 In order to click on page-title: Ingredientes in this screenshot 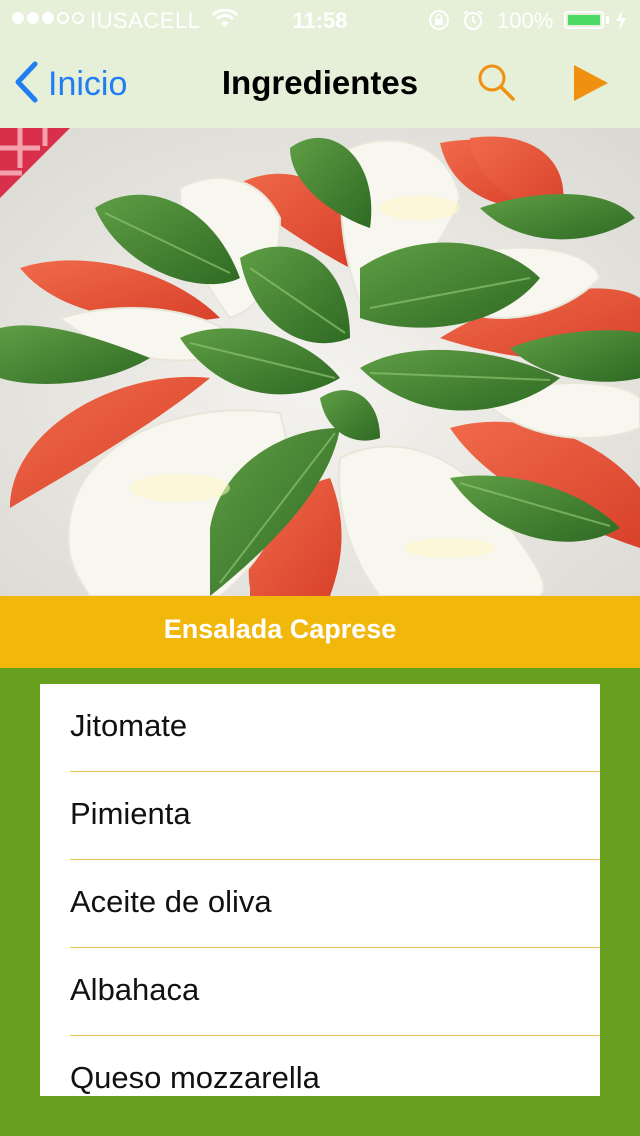, I will do `click(320, 82)`.